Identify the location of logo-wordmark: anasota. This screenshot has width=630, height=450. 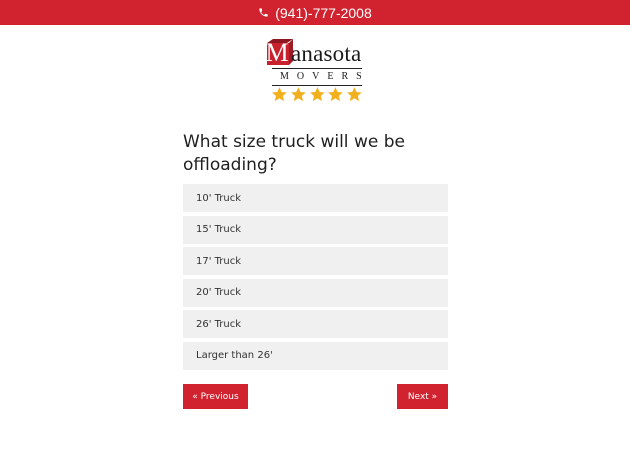
(326, 53).